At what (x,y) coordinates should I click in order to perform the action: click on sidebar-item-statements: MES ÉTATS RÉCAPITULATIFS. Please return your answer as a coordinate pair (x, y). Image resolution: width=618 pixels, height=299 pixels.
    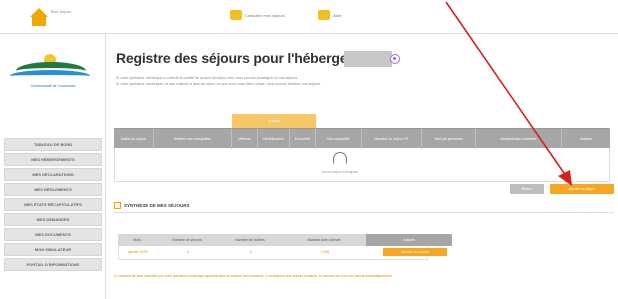
    Looking at the image, I should click on (53, 204).